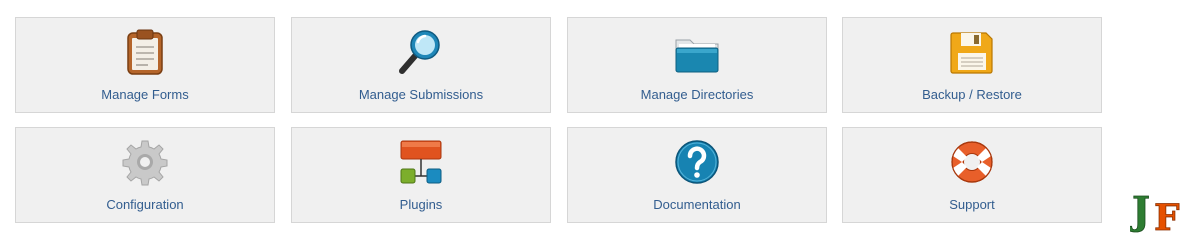 This screenshot has height=240, width=1190. What do you see at coordinates (421, 204) in the screenshot?
I see `tile-label: Plugins` at bounding box center [421, 204].